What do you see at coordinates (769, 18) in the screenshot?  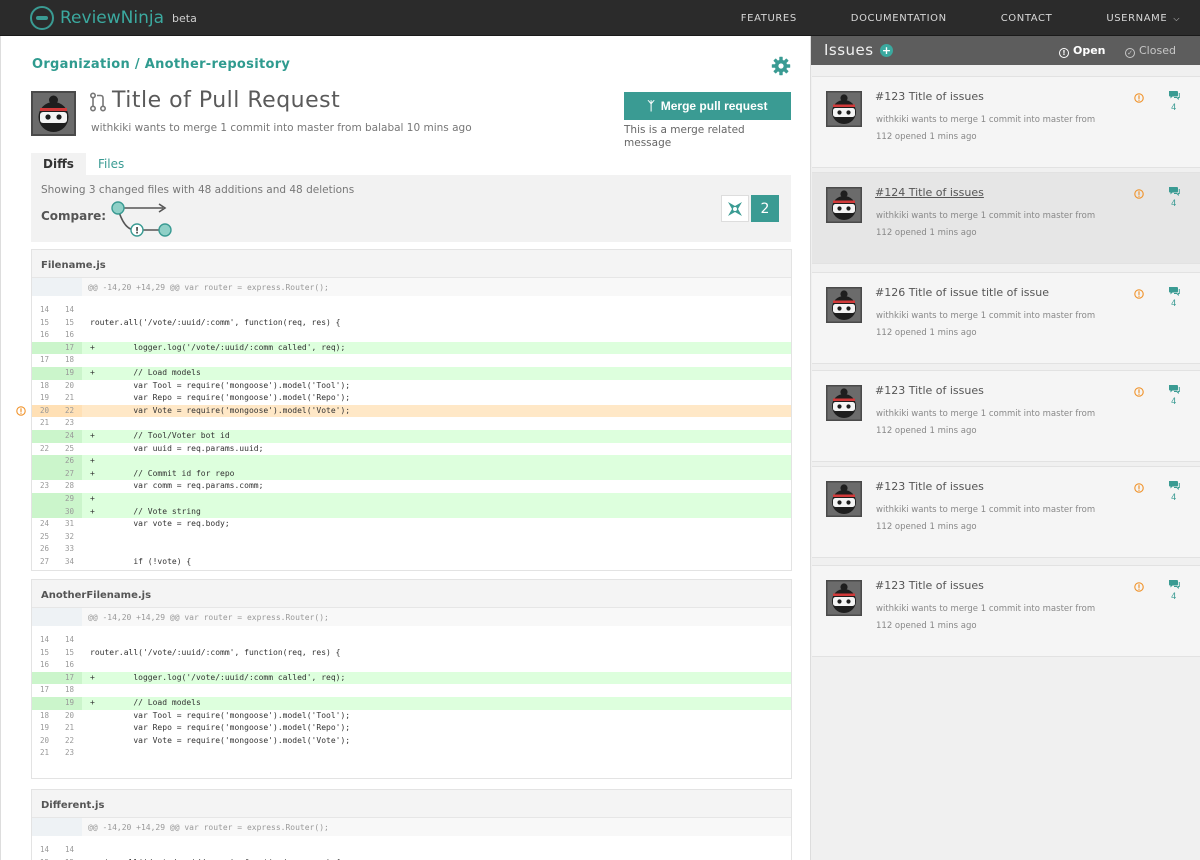 I see `nav-features: FEATURES` at bounding box center [769, 18].